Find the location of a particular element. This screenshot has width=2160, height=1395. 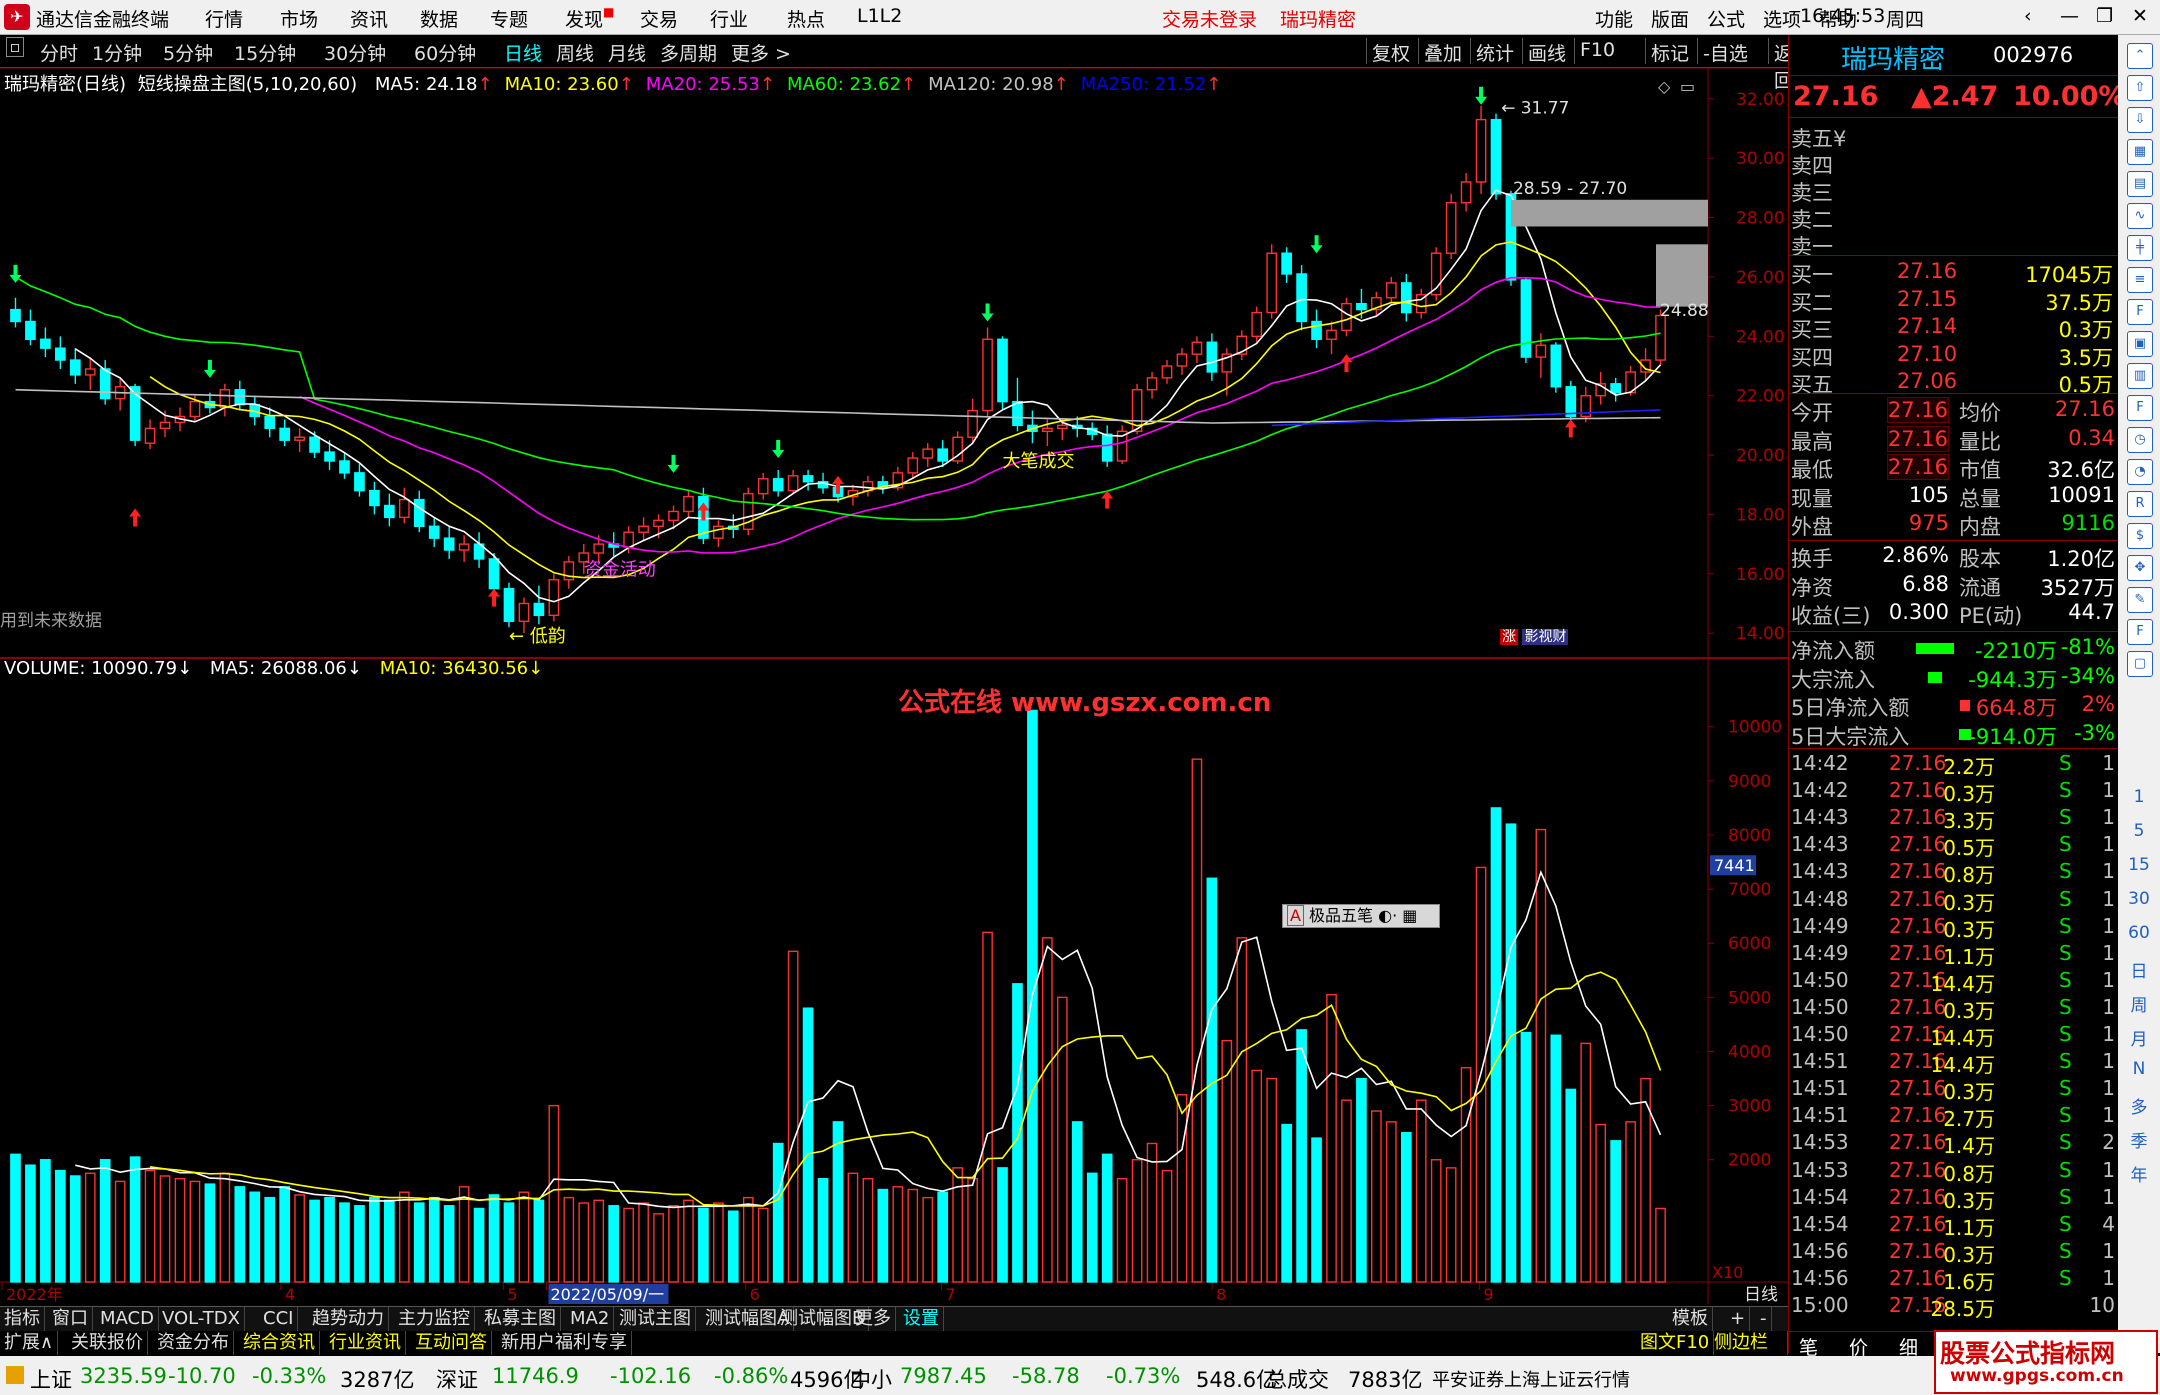

right-menu-item: 版面 is located at coordinates (1670, 18).